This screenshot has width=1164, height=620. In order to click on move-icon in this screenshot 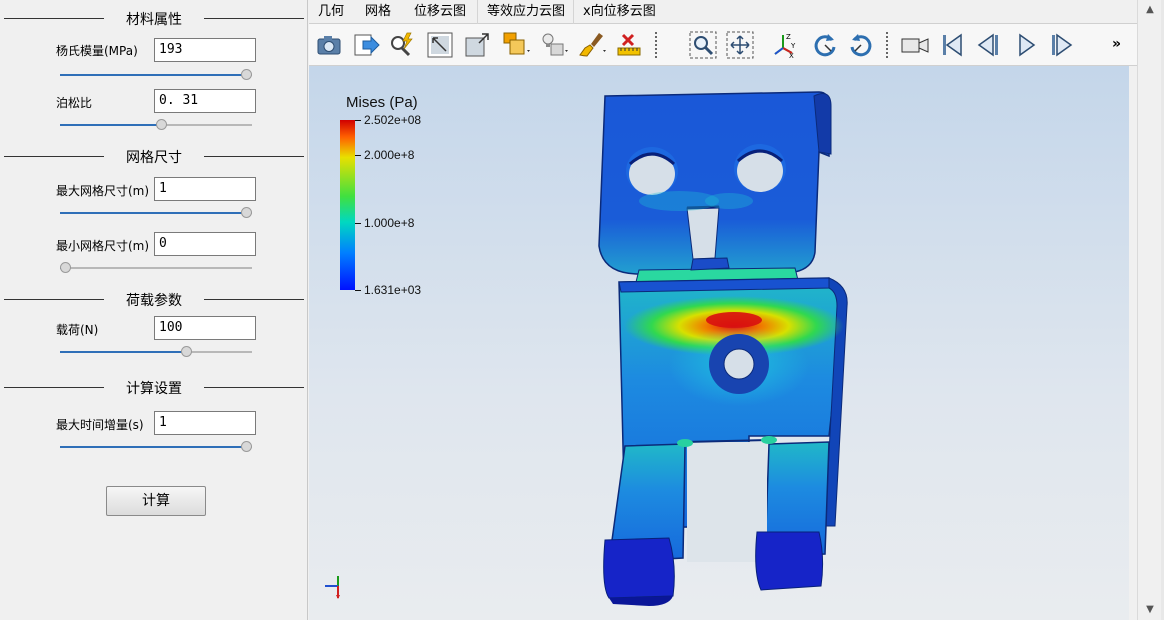, I will do `click(740, 45)`.